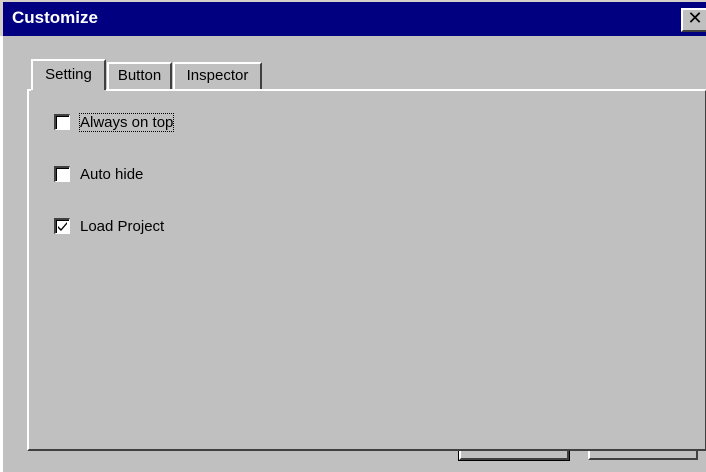 This screenshot has height=472, width=706. Describe the element at coordinates (122, 226) in the screenshot. I see `load-project-label: Load Project` at that location.